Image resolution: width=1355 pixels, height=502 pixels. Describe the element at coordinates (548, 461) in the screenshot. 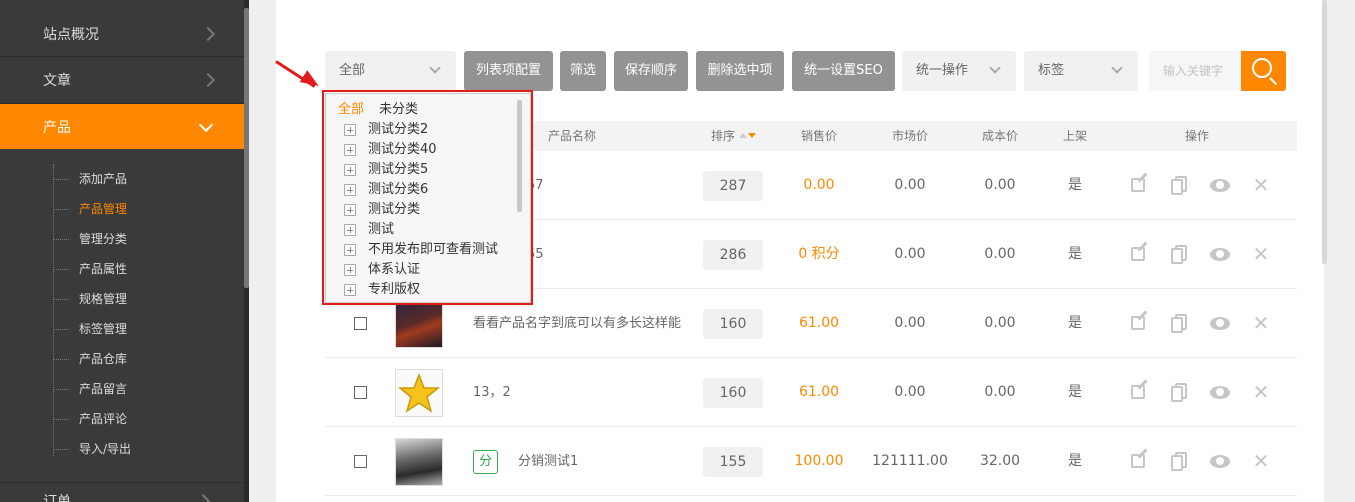

I see `product-name: 分销测试1` at that location.